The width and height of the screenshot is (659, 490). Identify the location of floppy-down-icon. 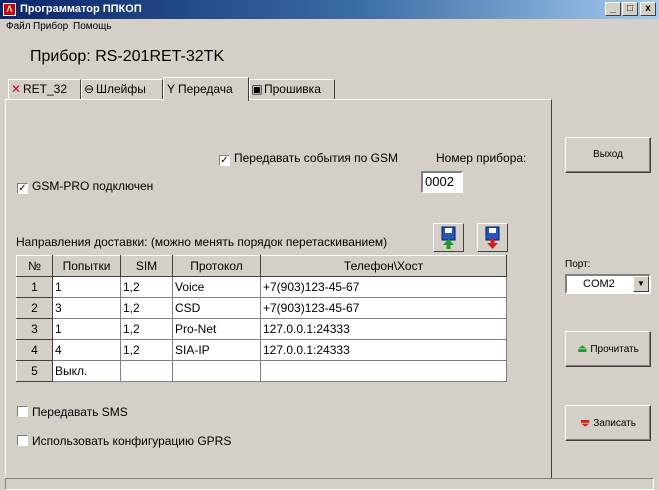
(492, 237).